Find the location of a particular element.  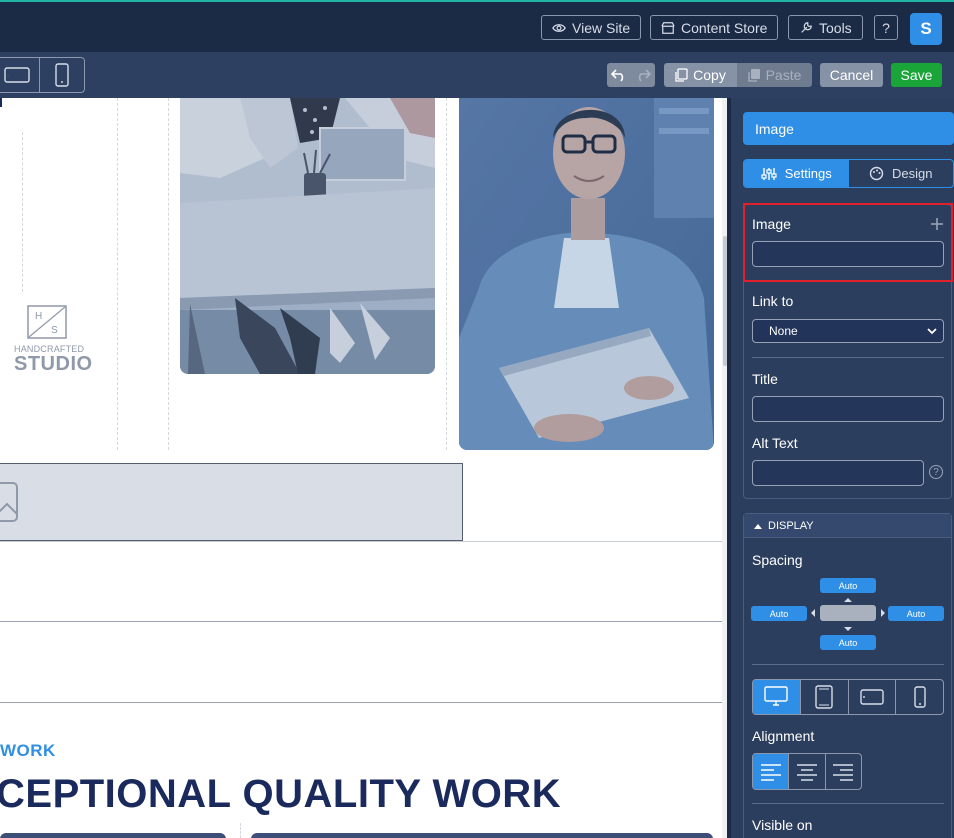

arrow-up-icon is located at coordinates (848, 600).